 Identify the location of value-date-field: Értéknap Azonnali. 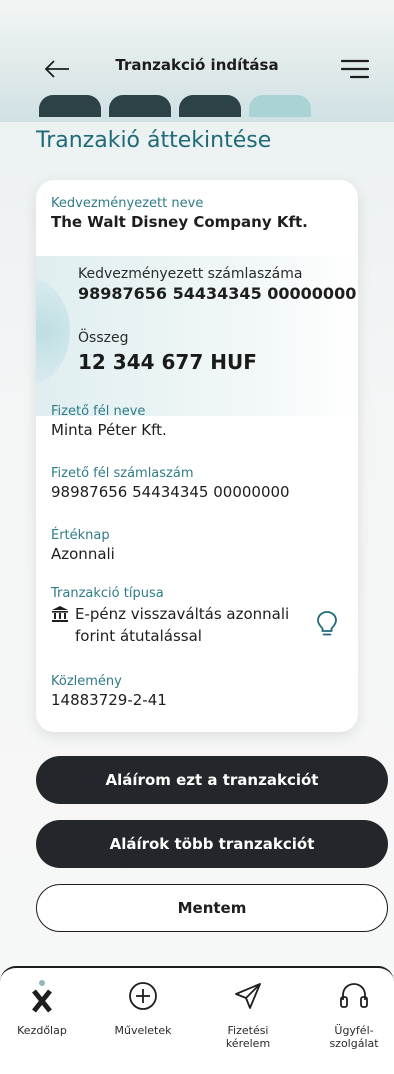
(83, 545).